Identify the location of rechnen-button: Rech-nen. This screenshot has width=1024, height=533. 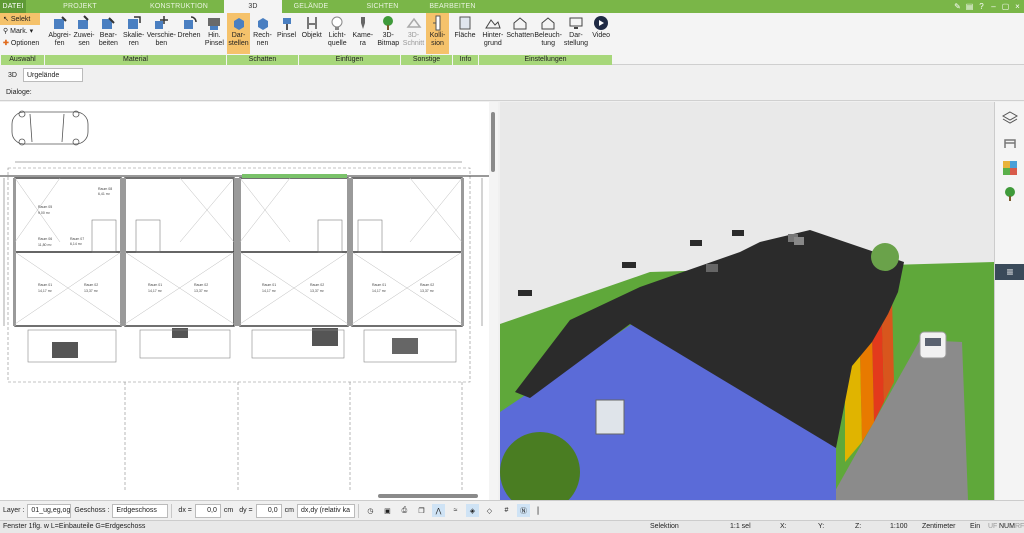
(262, 33).